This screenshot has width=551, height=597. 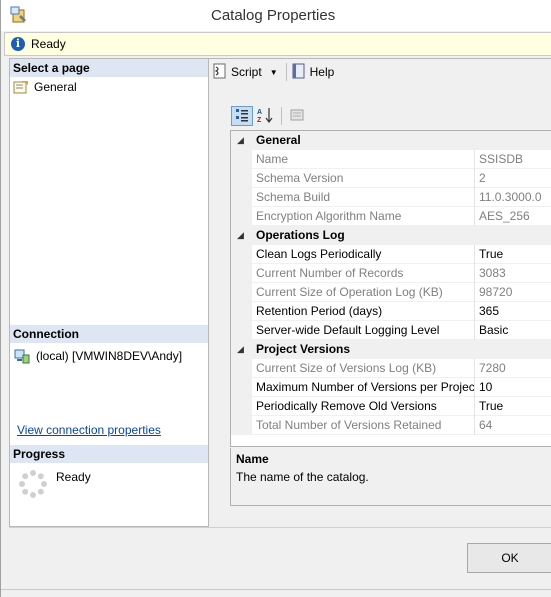 I want to click on property-grid-toolbar: A Z, so click(x=270, y=116).